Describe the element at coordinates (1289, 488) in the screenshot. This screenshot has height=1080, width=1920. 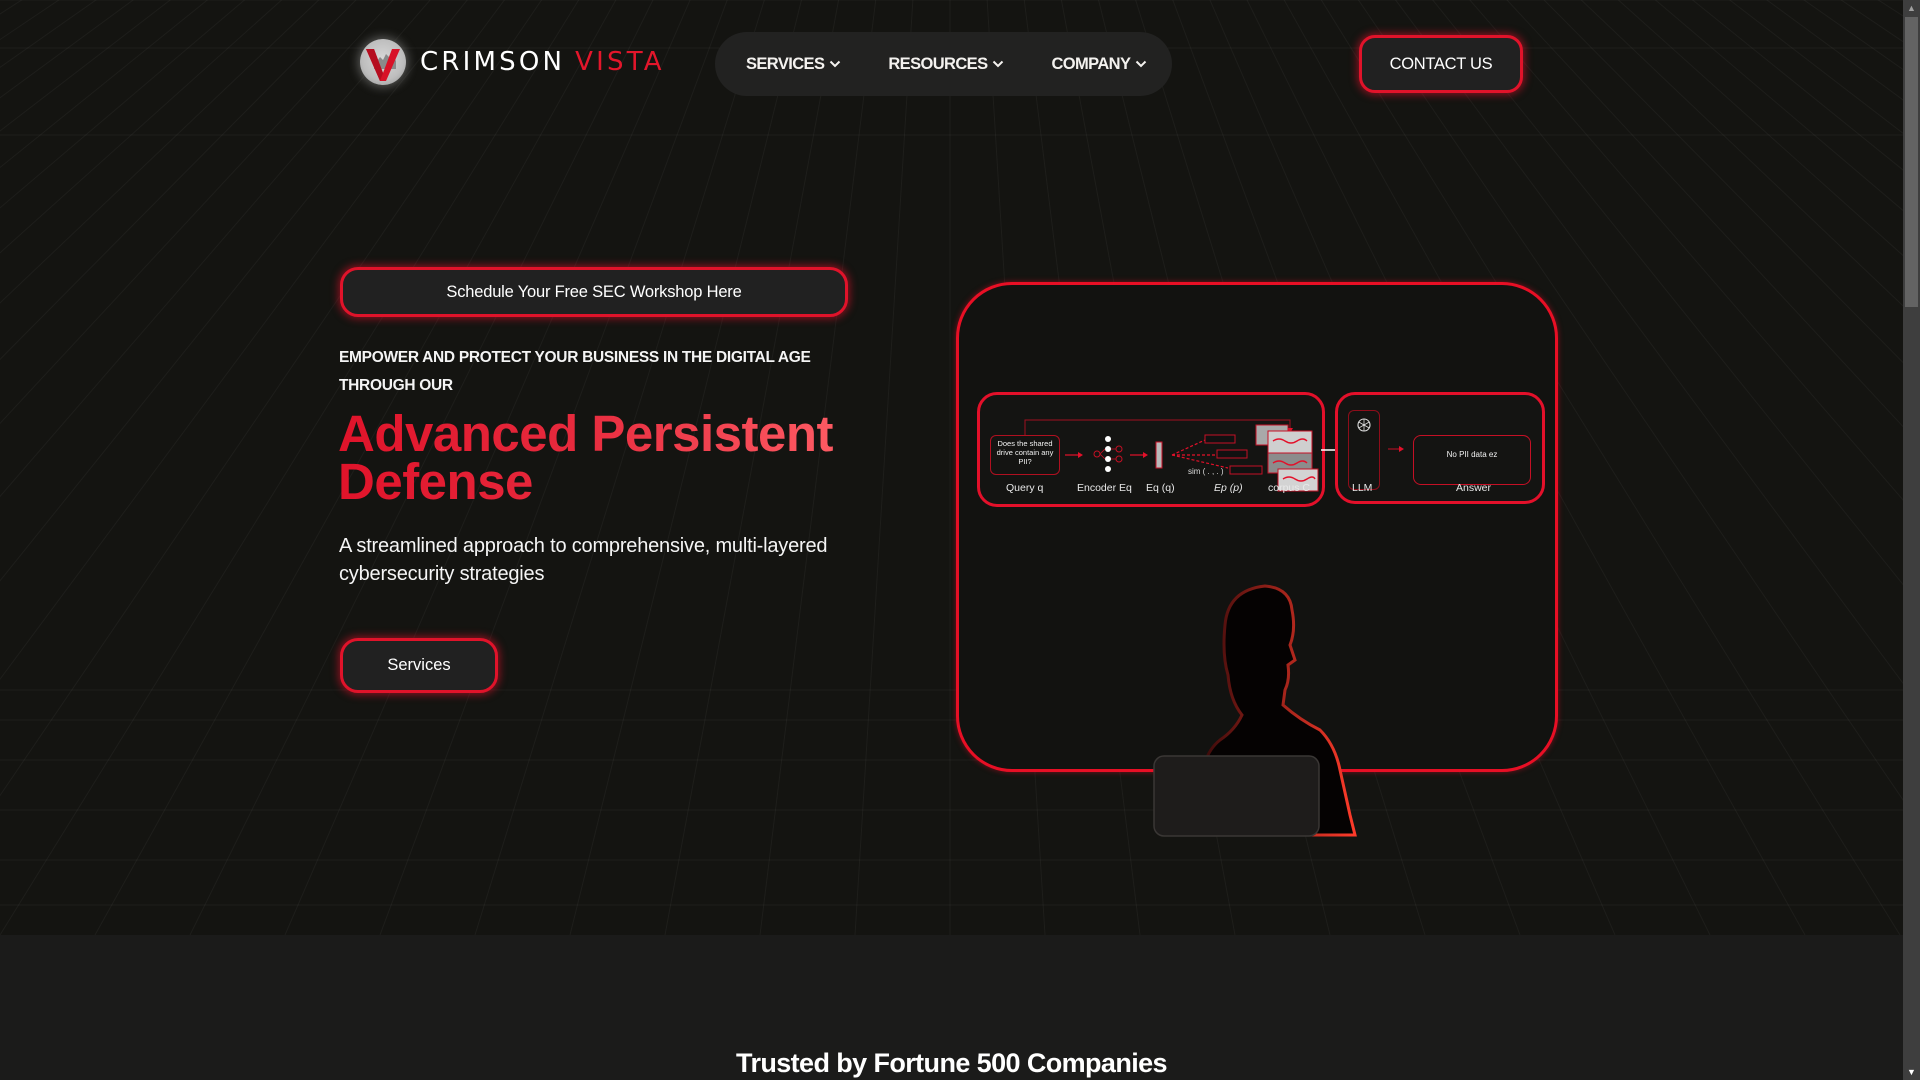
I see `label-corpus: corpus C` at that location.